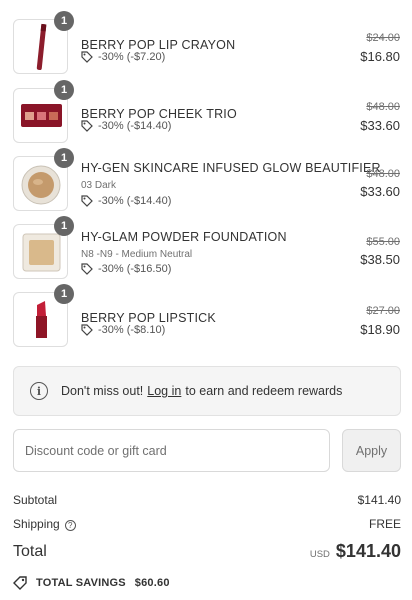 The image size is (412, 600). Describe the element at coordinates (207, 524) in the screenshot. I see `shipping-row: Shipping? FREE` at that location.